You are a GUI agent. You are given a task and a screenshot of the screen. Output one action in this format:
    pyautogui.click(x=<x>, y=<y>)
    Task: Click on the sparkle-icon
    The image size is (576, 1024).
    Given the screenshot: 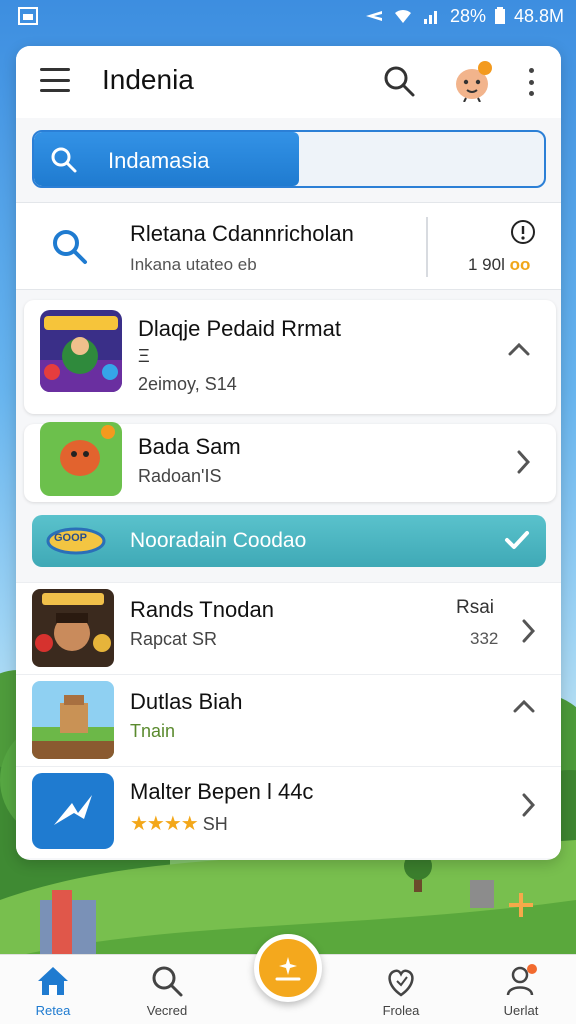 What is the action you would take?
    pyautogui.click(x=288, y=969)
    